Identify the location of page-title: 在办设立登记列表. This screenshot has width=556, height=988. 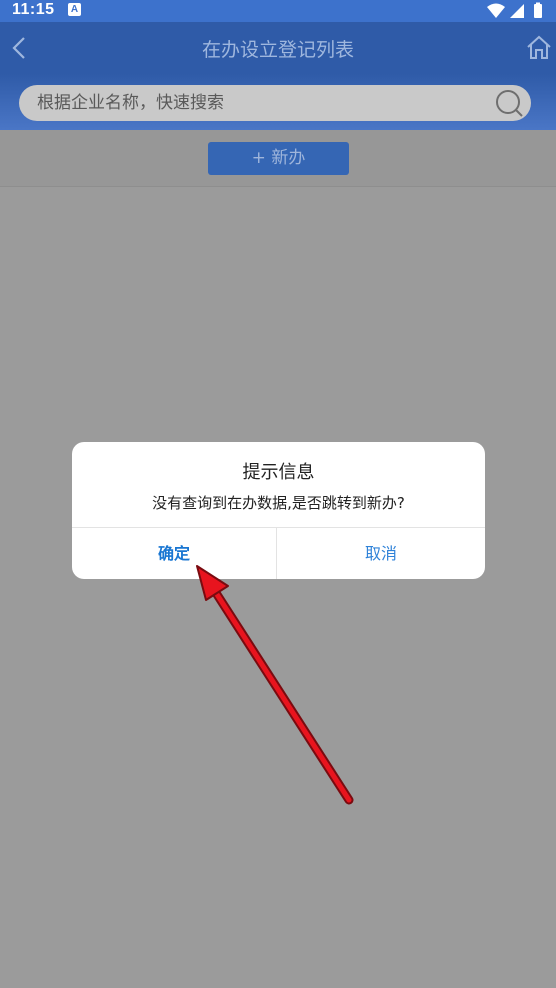
(277, 50).